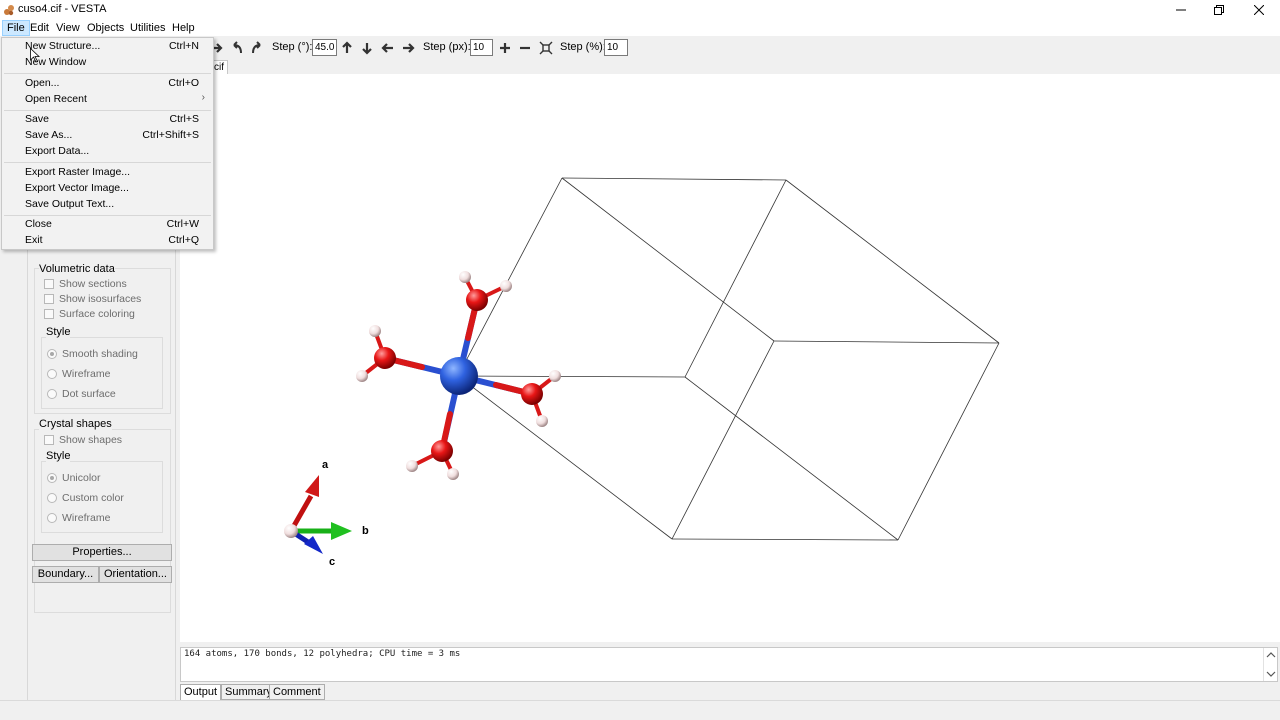 Image resolution: width=1280 pixels, height=720 pixels. Describe the element at coordinates (107, 84) in the screenshot. I see `menu-open: Open... Ctrl+O` at that location.